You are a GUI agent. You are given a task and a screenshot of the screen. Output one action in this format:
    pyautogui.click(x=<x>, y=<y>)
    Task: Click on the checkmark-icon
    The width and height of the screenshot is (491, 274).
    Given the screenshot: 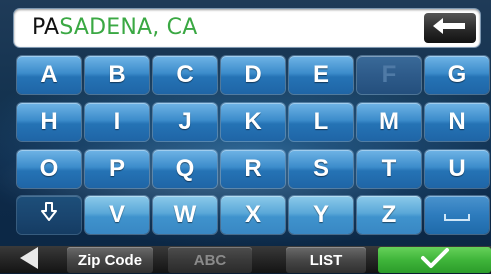 What is the action you would take?
    pyautogui.click(x=435, y=260)
    